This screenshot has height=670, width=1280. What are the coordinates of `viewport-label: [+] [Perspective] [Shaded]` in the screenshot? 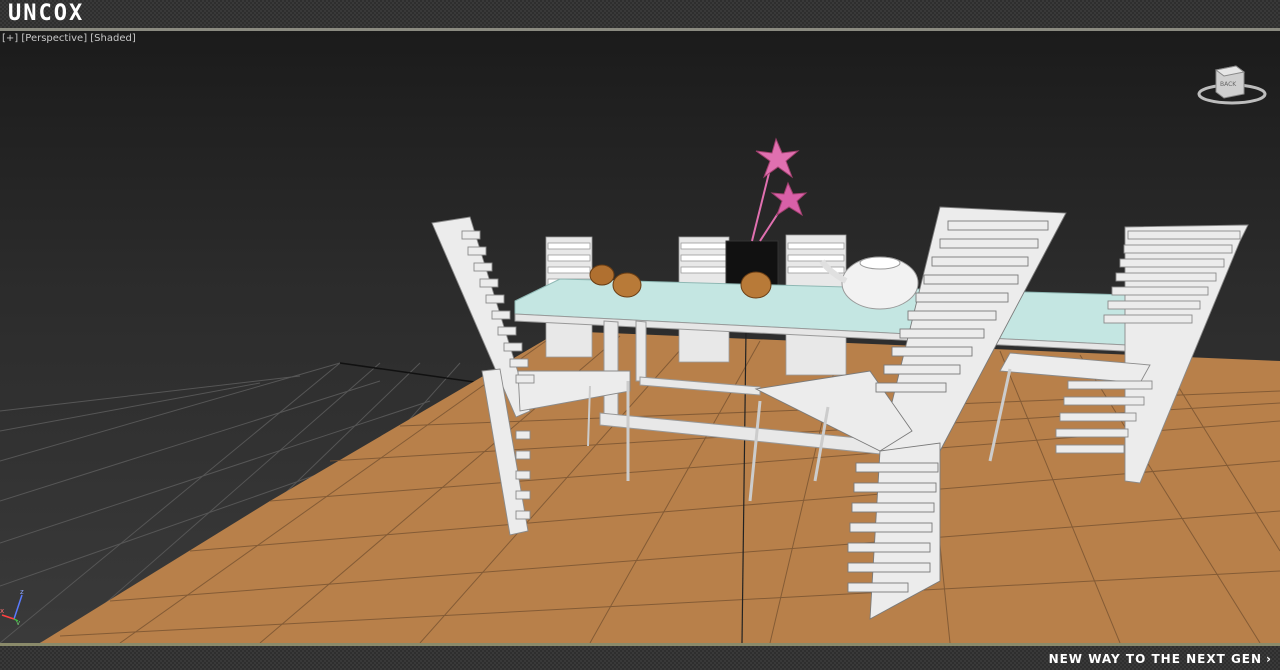 It's located at (69, 39).